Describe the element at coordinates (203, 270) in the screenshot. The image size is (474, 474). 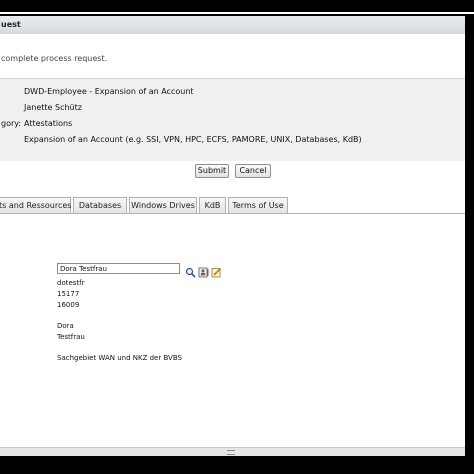
I see `address-book-icon` at that location.